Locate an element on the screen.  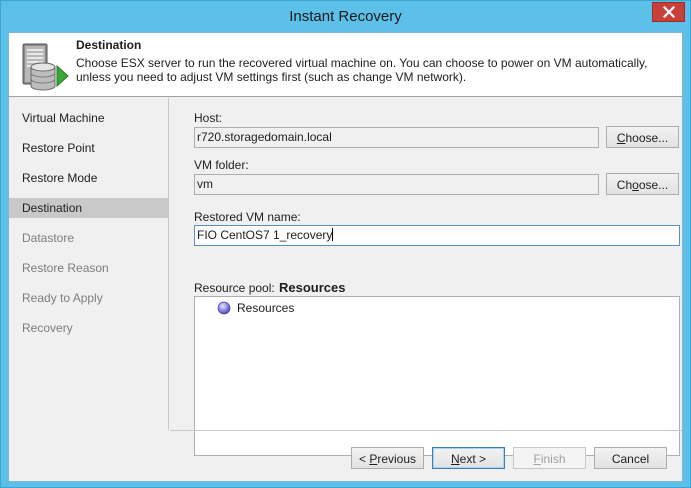
nav-item-destination: Destination is located at coordinates (89, 208).